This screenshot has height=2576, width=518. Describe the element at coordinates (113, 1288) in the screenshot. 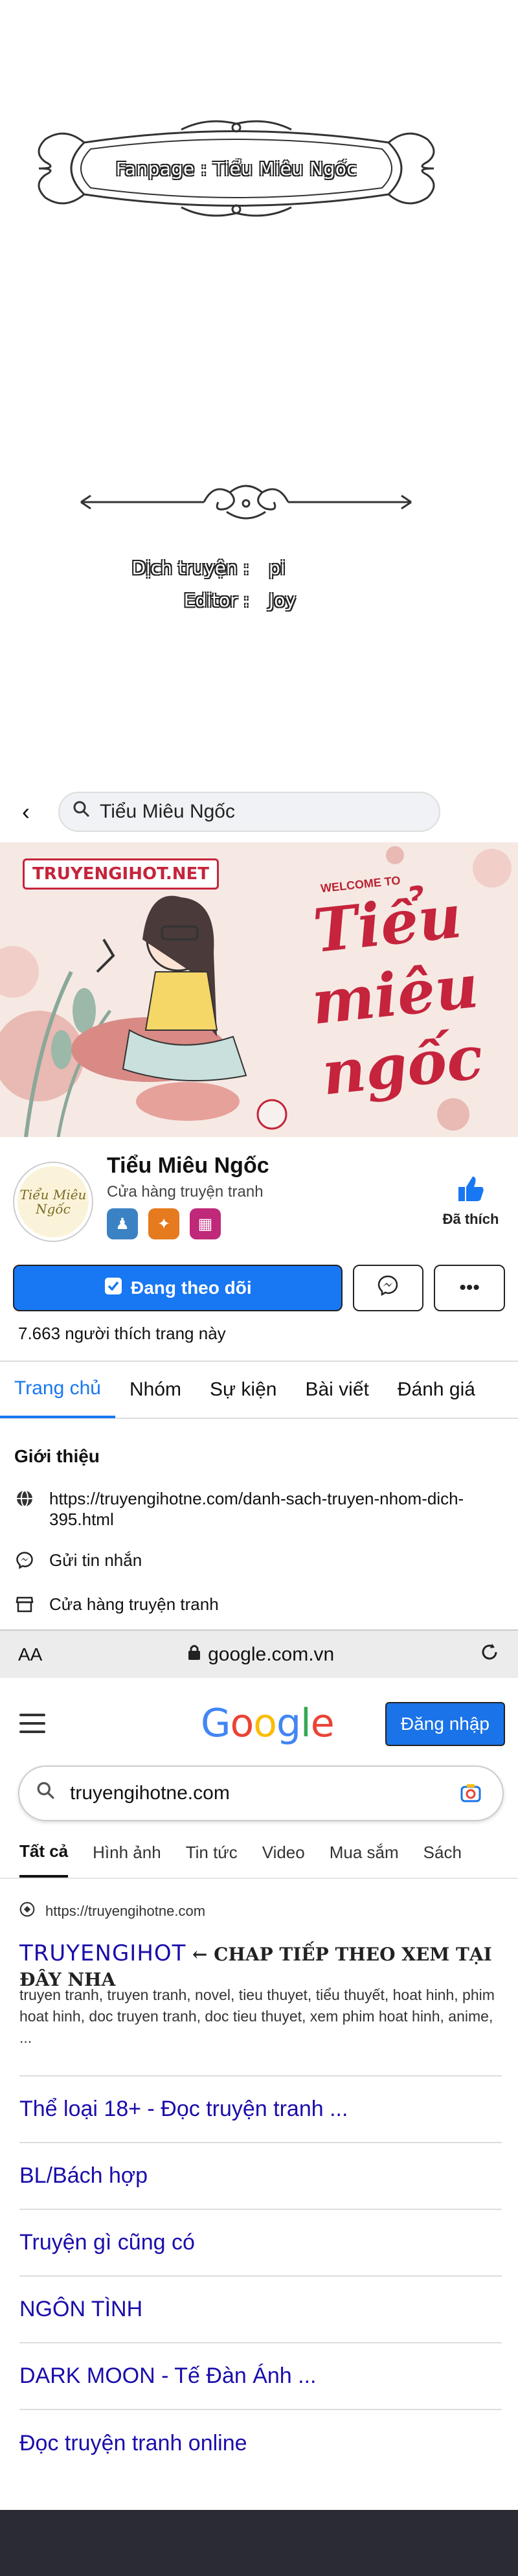

I see `check-icon` at that location.